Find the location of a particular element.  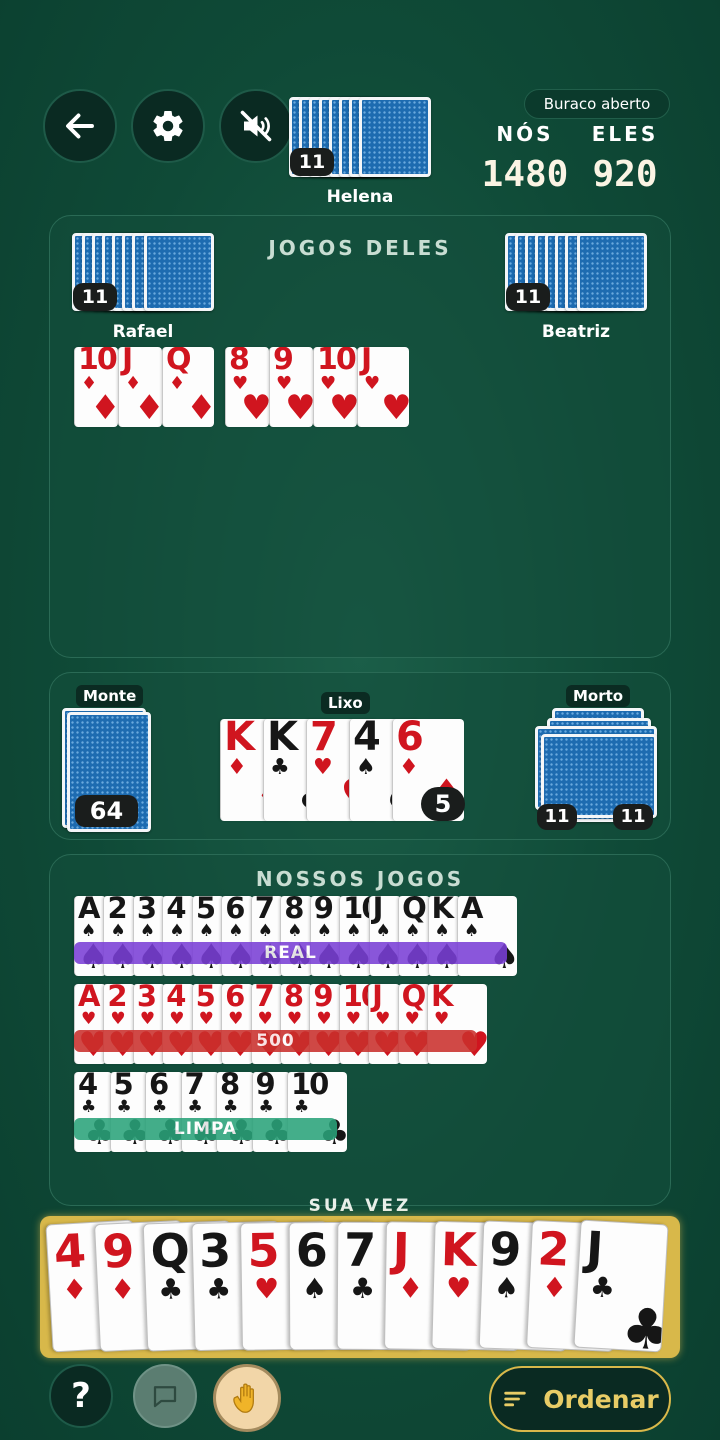

meld-card: K♠♠ is located at coordinates (443, 936).